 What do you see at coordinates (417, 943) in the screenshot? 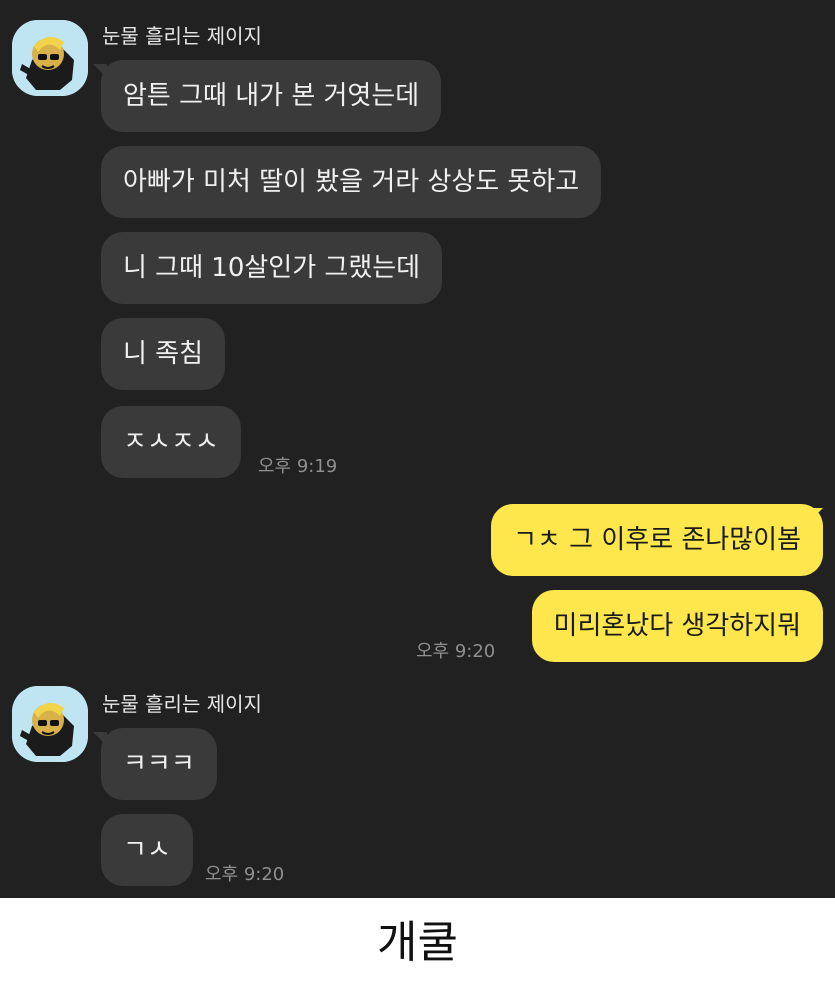
I see `caption: 개쿨` at bounding box center [417, 943].